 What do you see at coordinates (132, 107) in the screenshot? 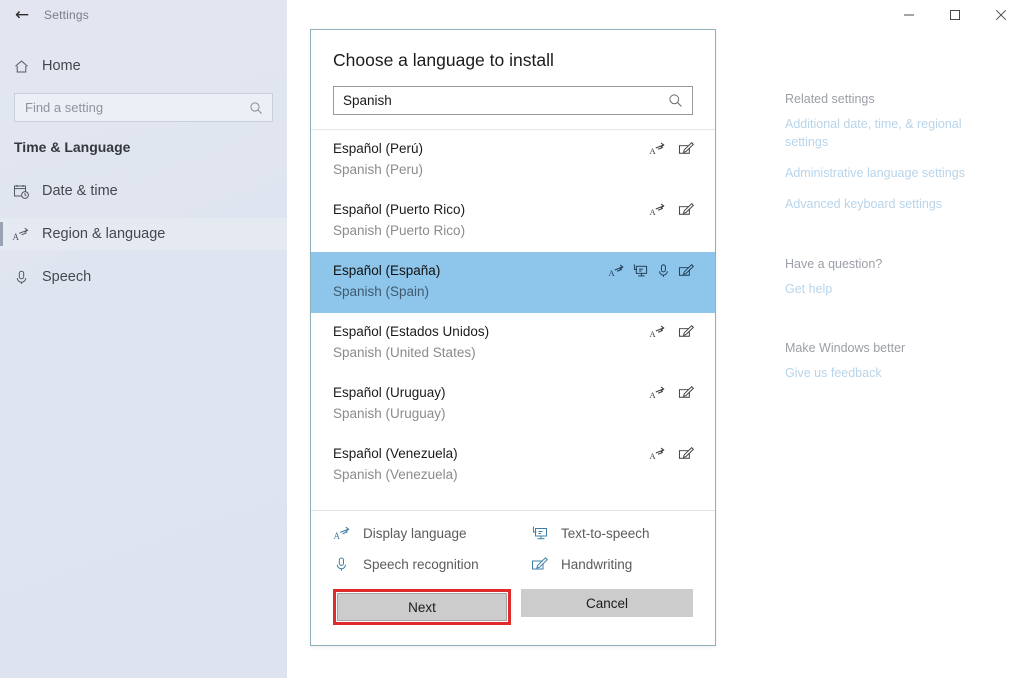
I see `search-input` at bounding box center [132, 107].